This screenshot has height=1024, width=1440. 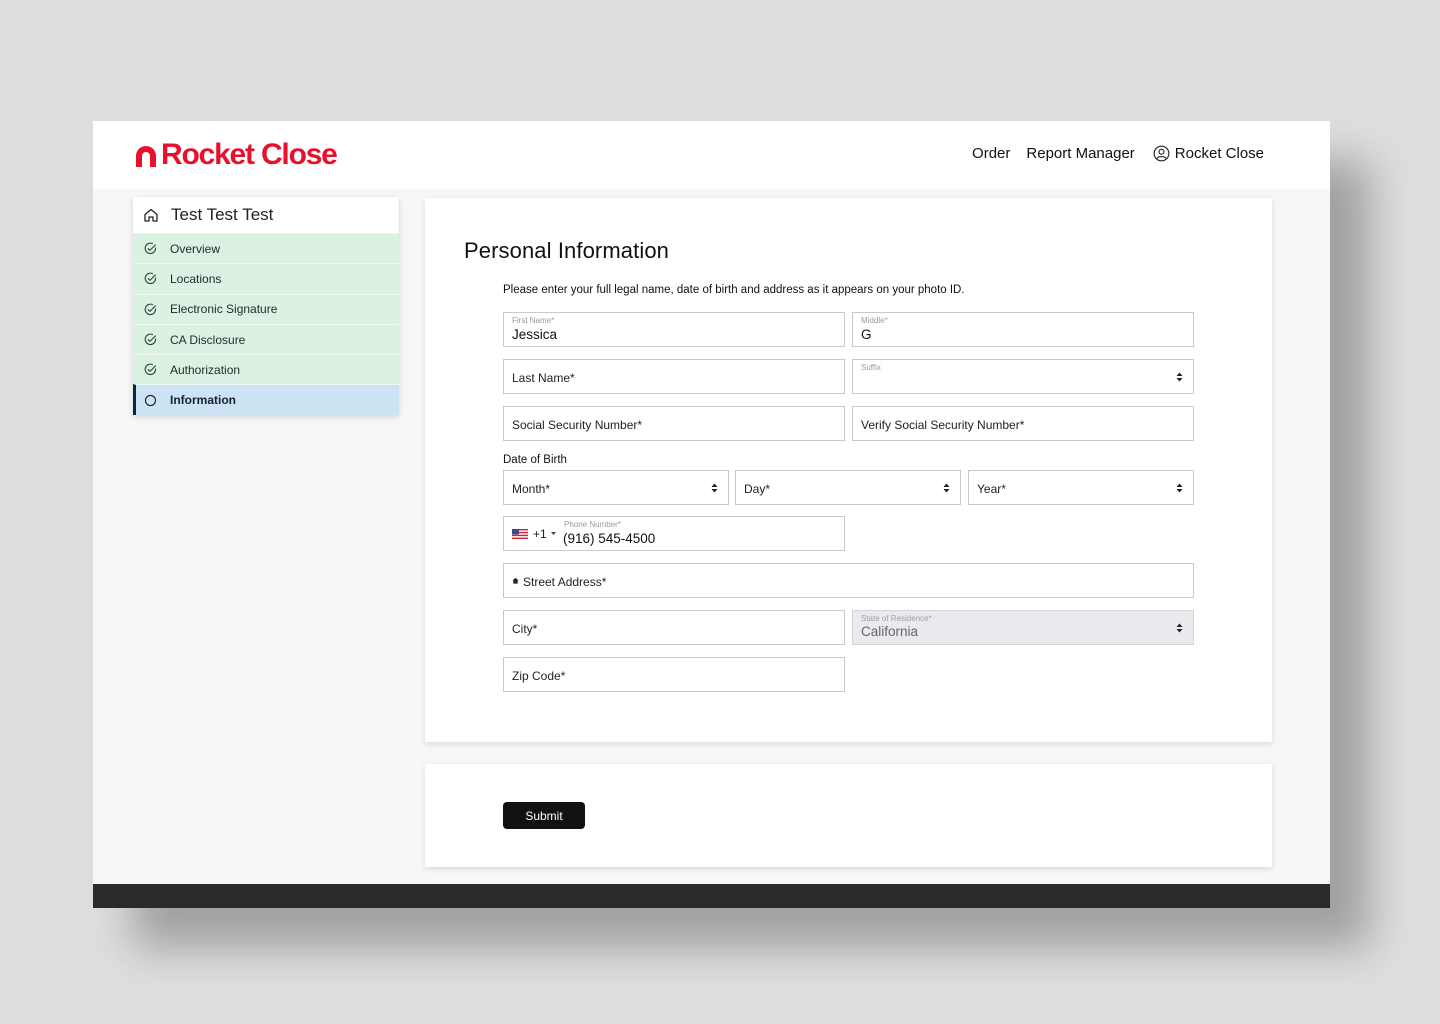 What do you see at coordinates (577, 425) in the screenshot?
I see `field-placeholder: Social Security Number*` at bounding box center [577, 425].